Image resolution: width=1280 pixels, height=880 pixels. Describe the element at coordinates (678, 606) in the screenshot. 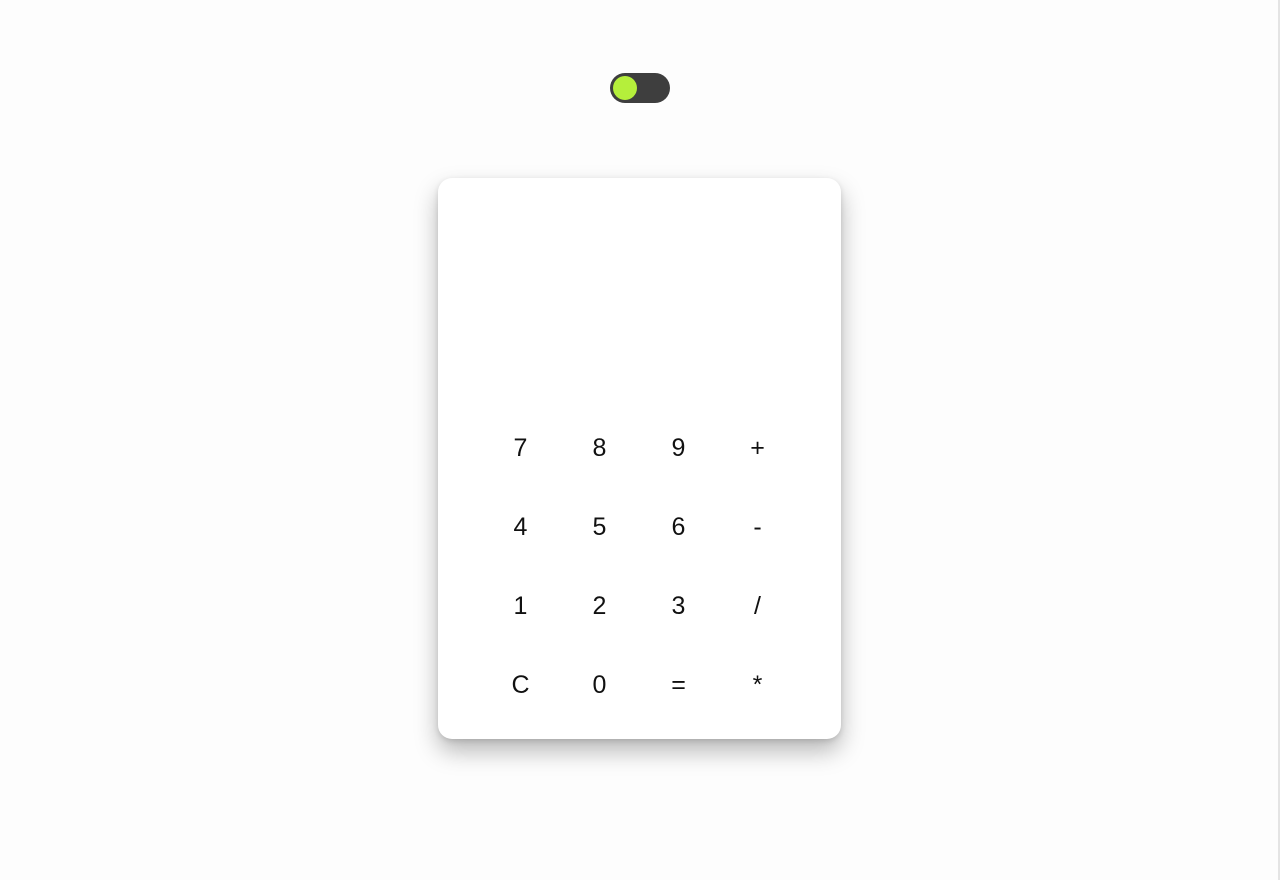

I see `key-3: 3` at that location.